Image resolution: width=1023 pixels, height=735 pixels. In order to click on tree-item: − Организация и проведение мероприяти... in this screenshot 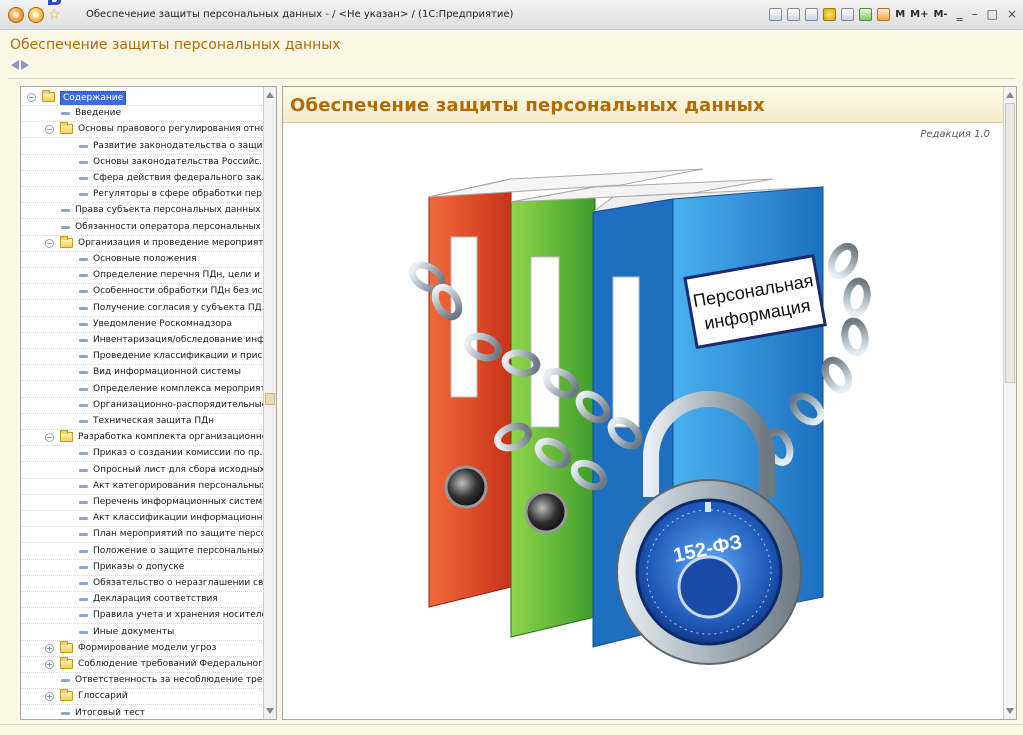, I will do `click(142, 243)`.